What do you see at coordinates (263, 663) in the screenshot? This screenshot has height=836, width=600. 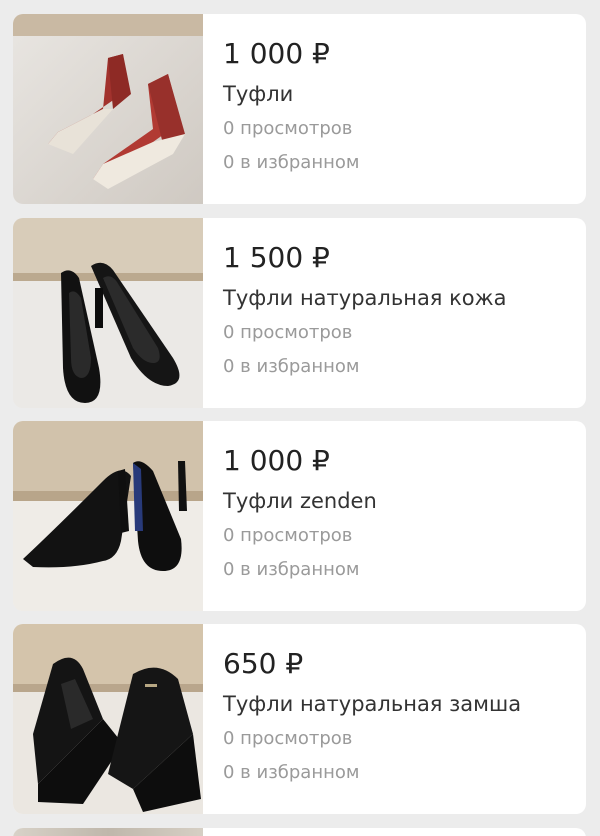 I see `listing-price: 650 ₽` at bounding box center [263, 663].